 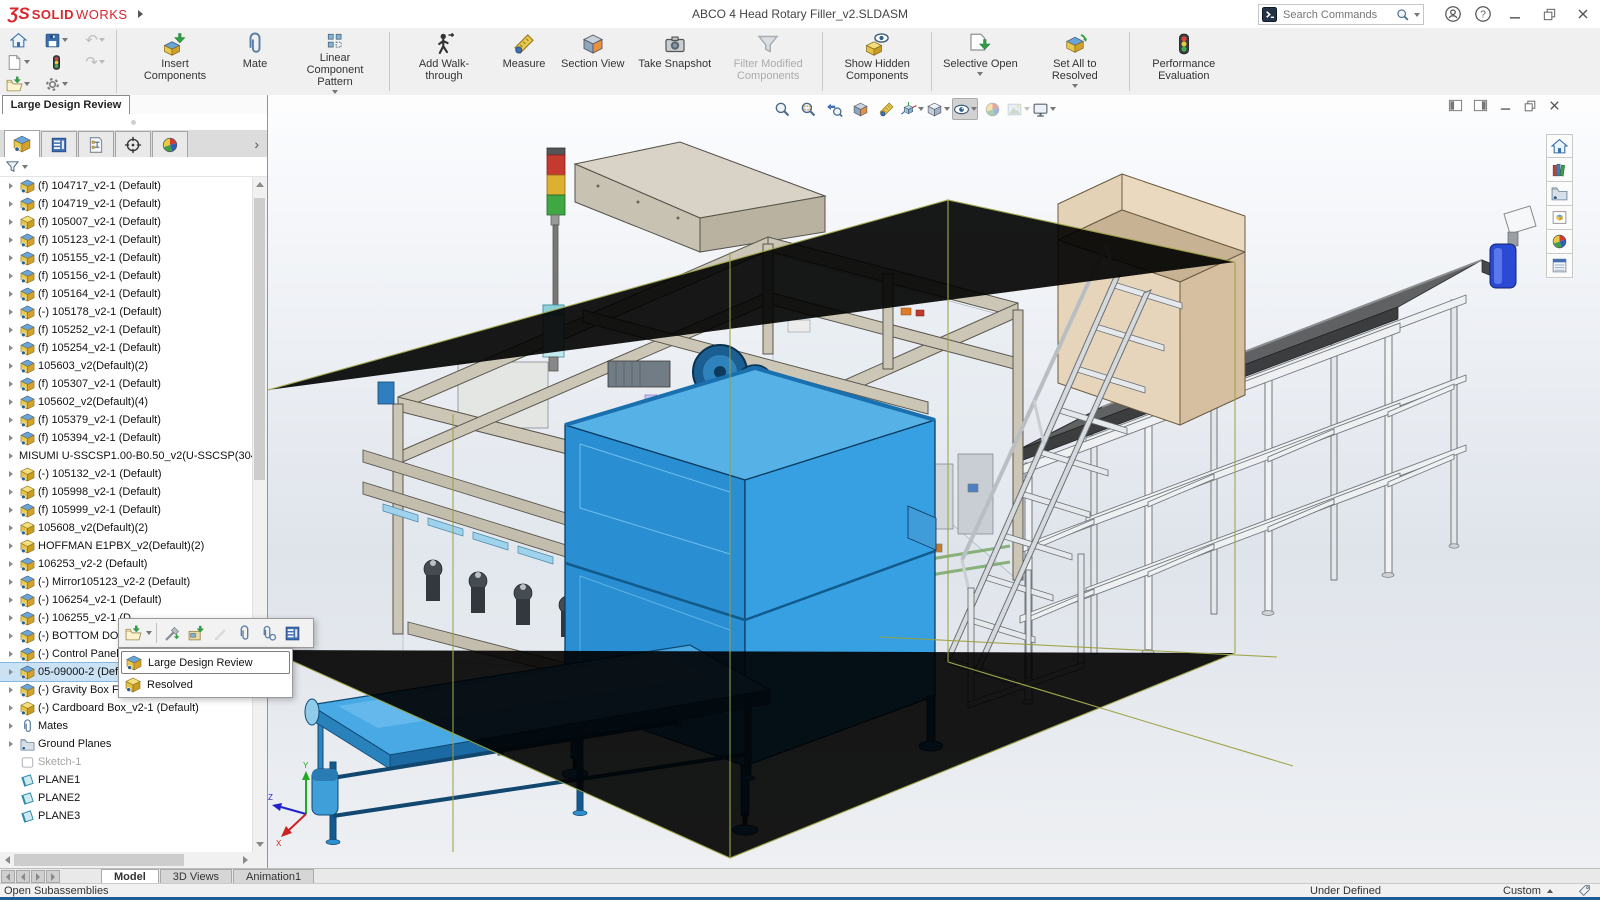 What do you see at coordinates (274, 876) in the screenshot?
I see `doc-tab-animation1: Animation1` at bounding box center [274, 876].